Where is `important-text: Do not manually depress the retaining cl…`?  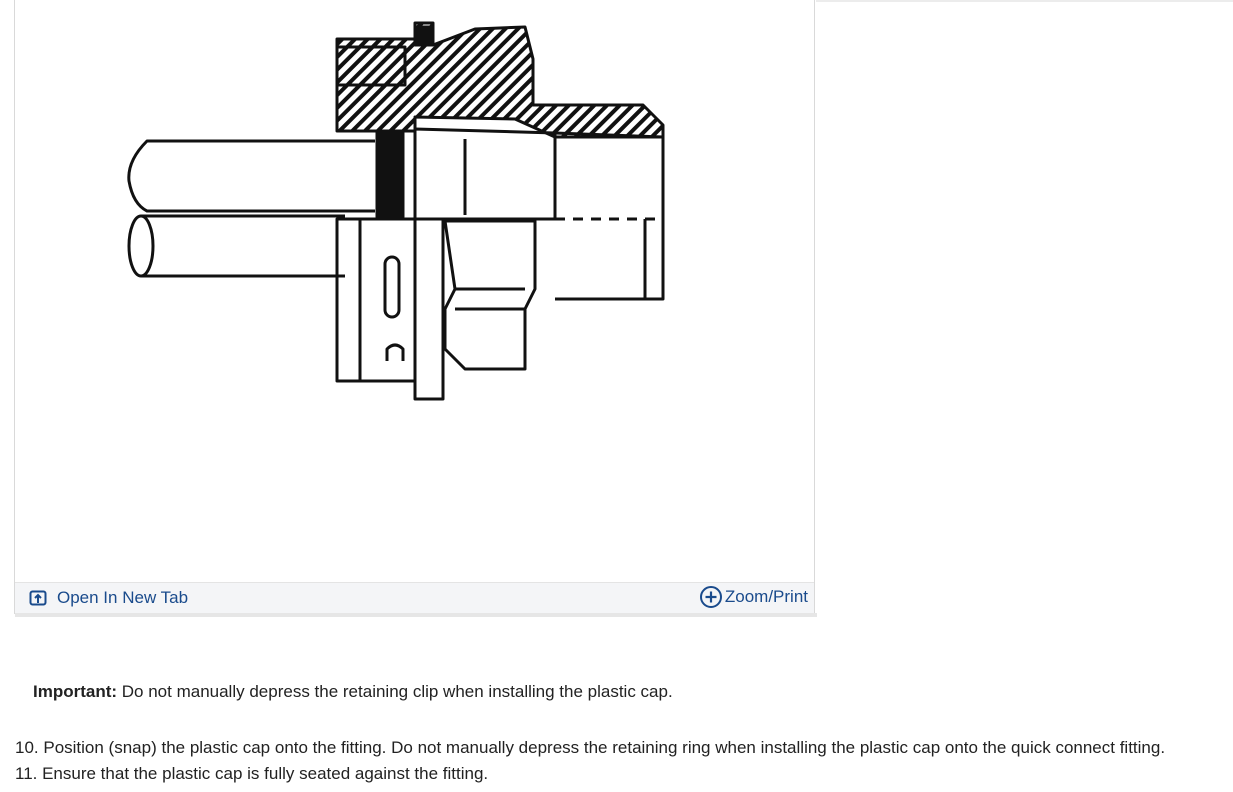 important-text: Do not manually depress the retaining cl… is located at coordinates (395, 691).